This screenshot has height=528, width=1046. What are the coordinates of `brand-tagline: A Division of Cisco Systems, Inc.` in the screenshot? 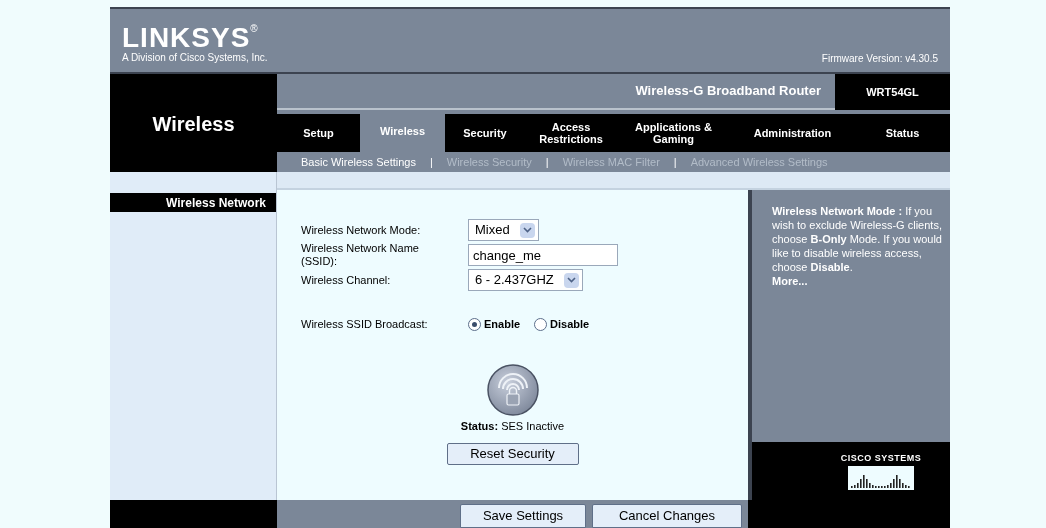 It's located at (195, 58).